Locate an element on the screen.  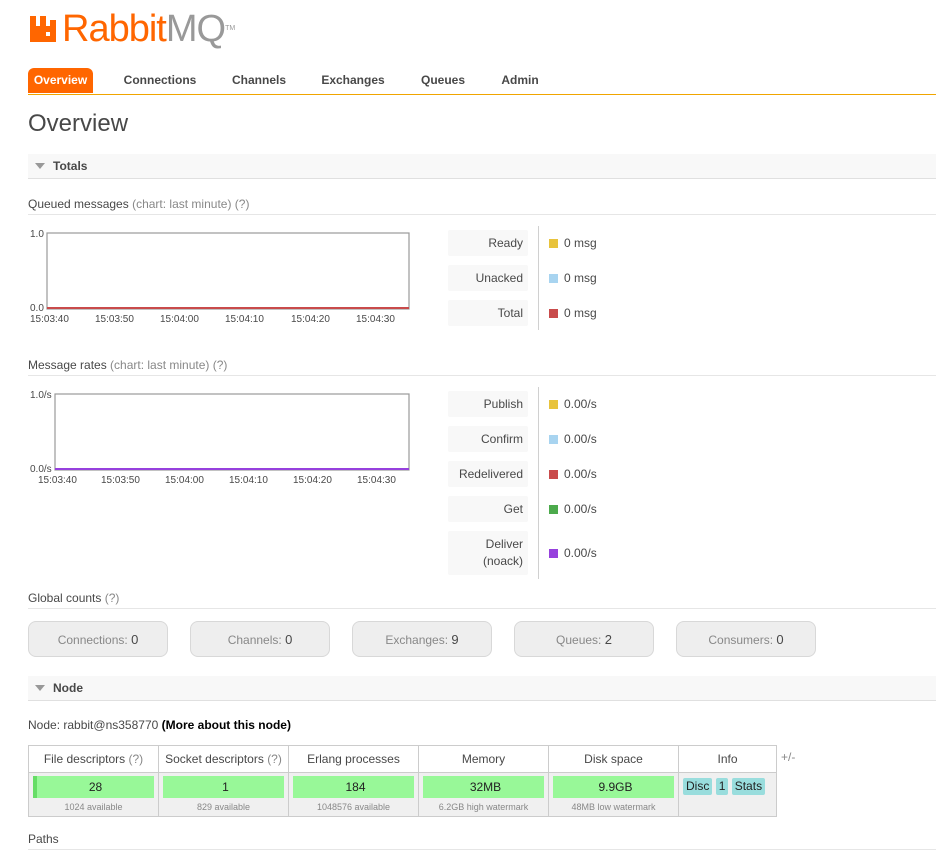
sd-available: 829 available is located at coordinates (223, 807).